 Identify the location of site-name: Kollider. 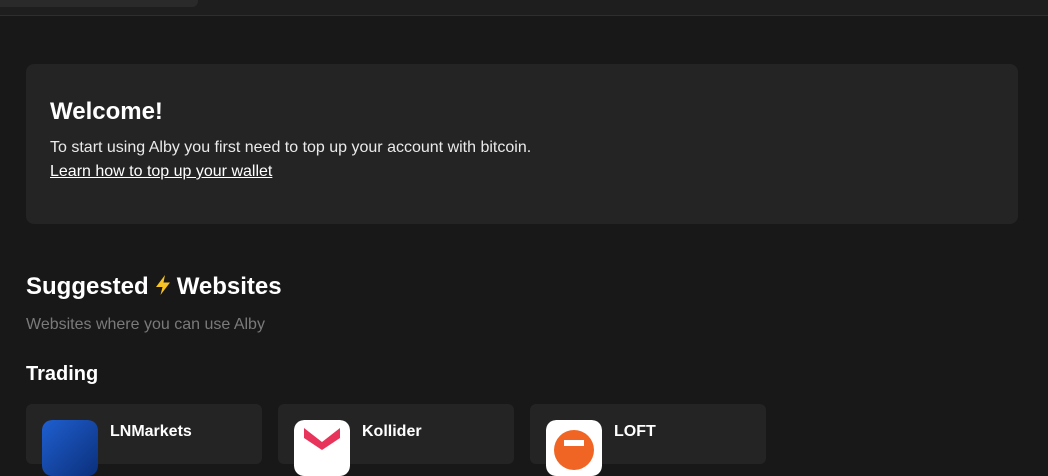
(392, 431).